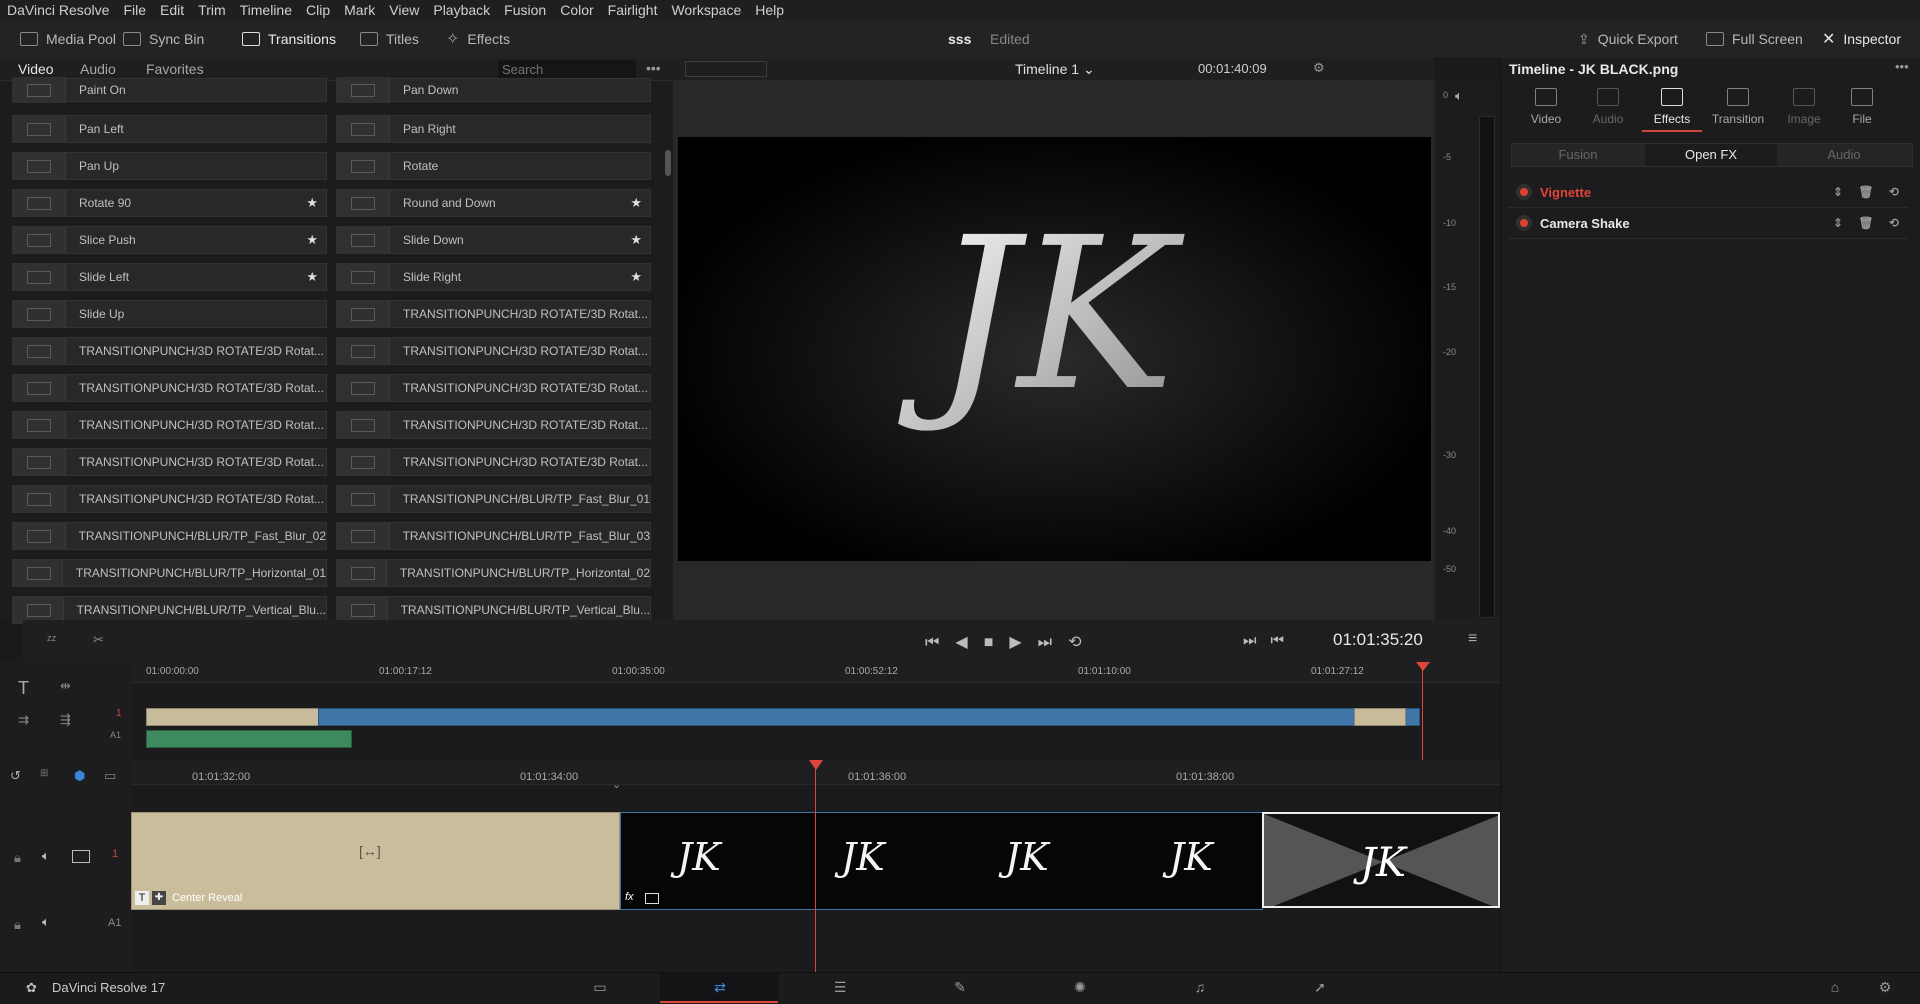 Image resolution: width=1920 pixels, height=1004 pixels. Describe the element at coordinates (1055, 69) in the screenshot. I see `timeline-selector: Timeline 1 ⌄` at that location.